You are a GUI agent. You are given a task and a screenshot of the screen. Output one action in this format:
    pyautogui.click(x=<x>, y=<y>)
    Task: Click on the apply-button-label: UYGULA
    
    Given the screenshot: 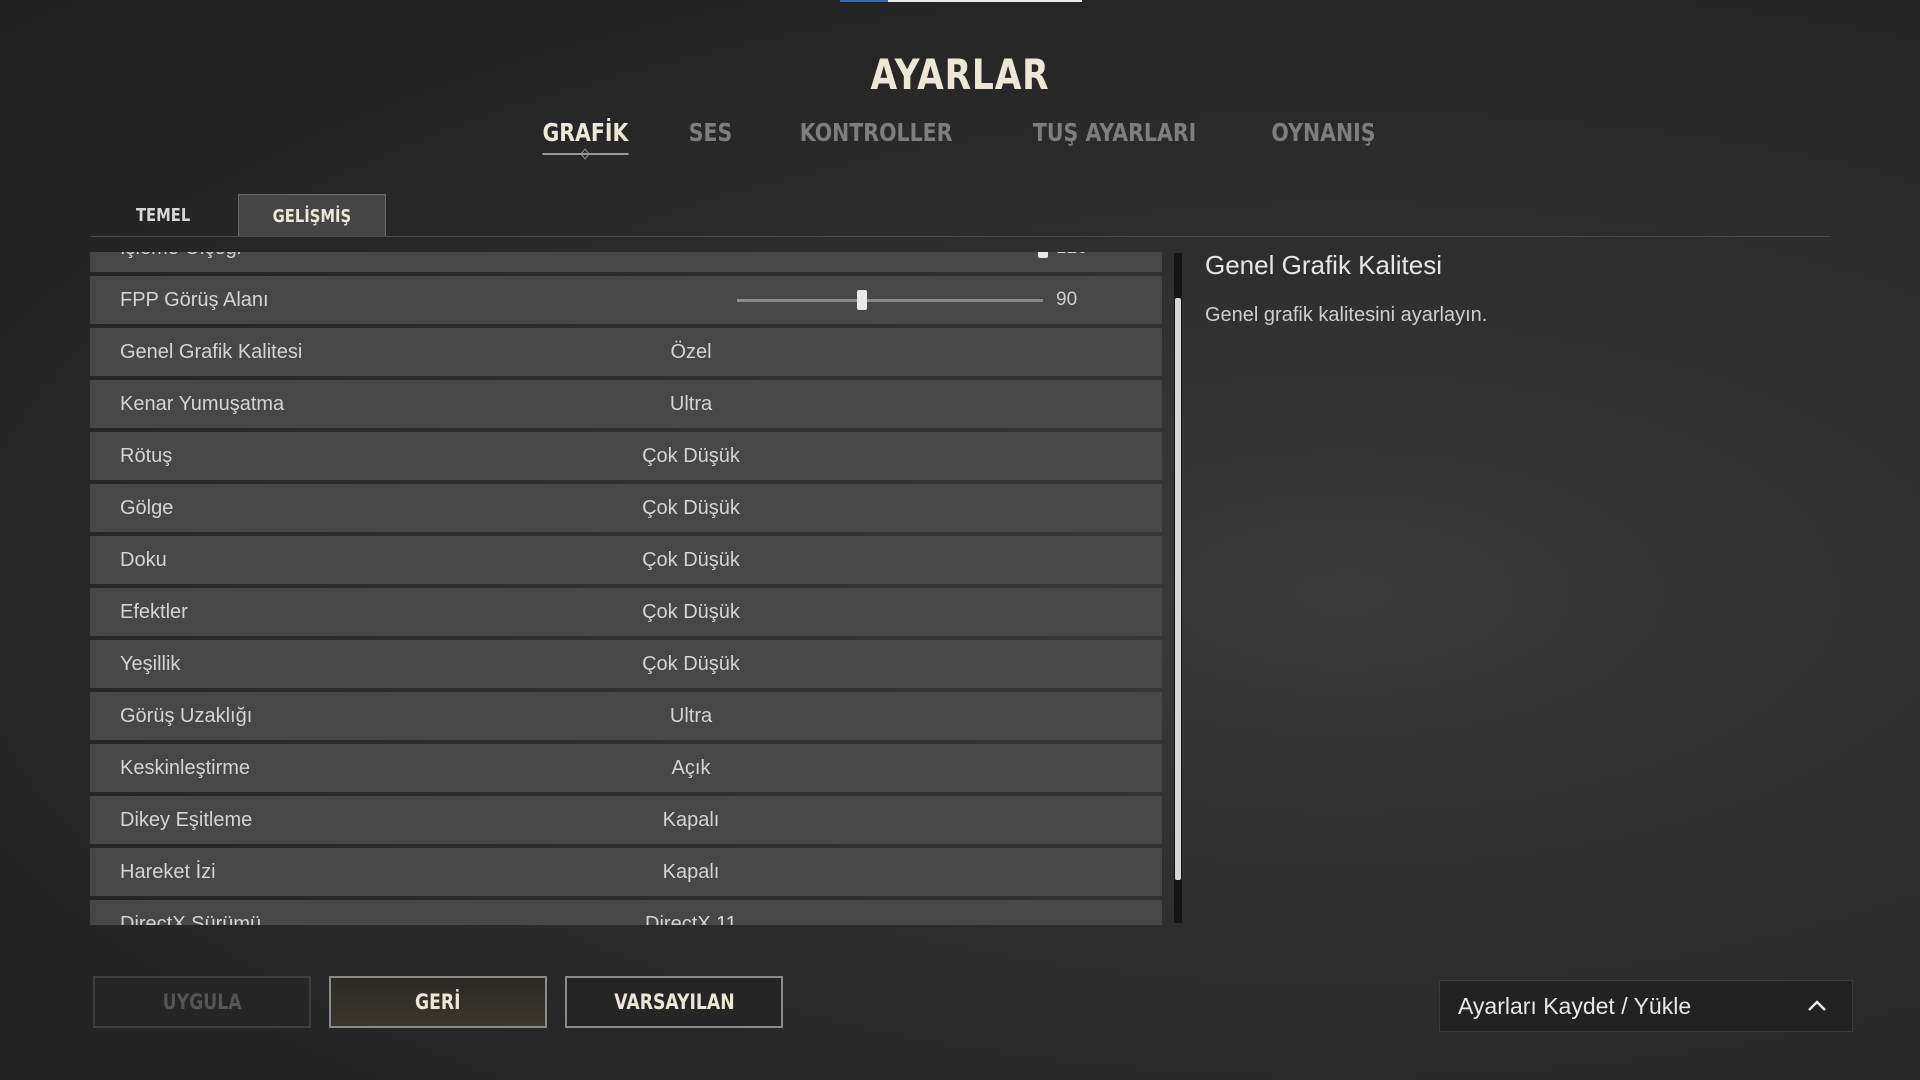 What is the action you would take?
    pyautogui.click(x=202, y=1002)
    